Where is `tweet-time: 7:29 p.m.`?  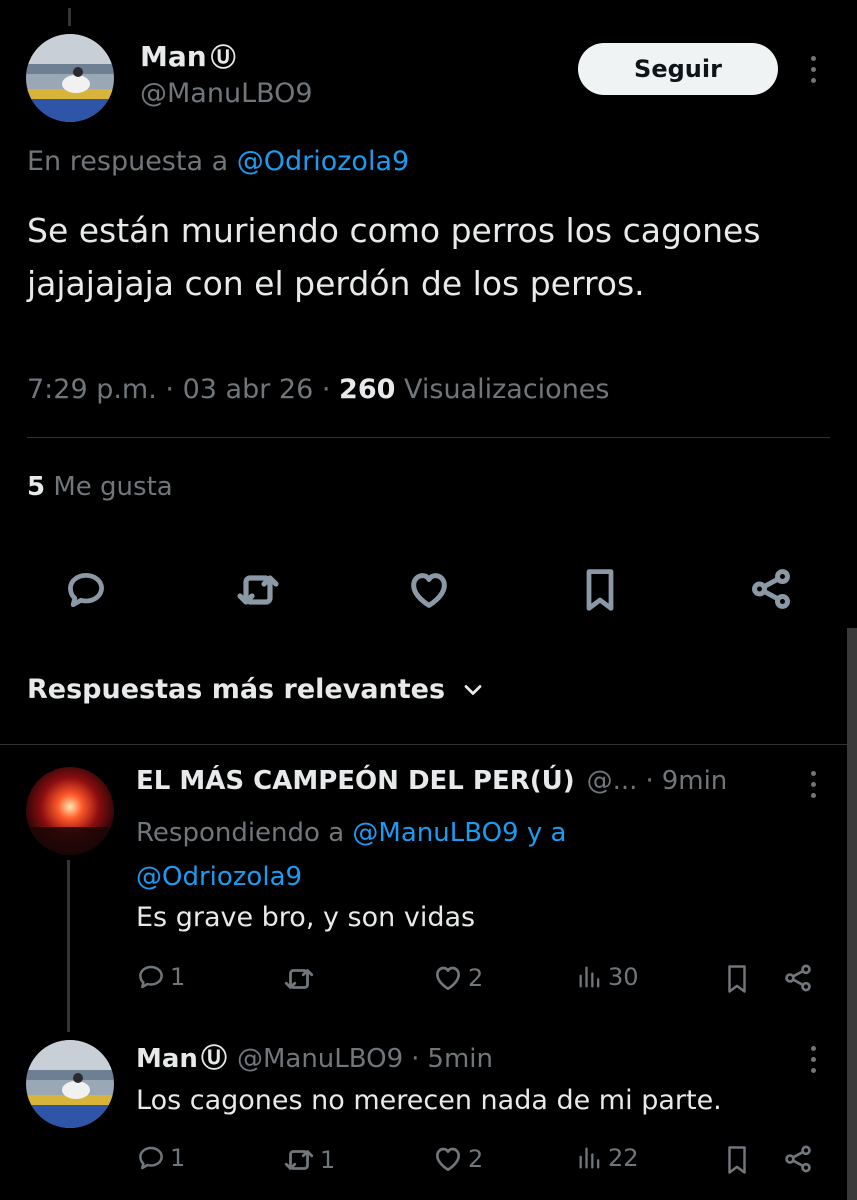
tweet-time: 7:29 p.m. is located at coordinates (92, 389).